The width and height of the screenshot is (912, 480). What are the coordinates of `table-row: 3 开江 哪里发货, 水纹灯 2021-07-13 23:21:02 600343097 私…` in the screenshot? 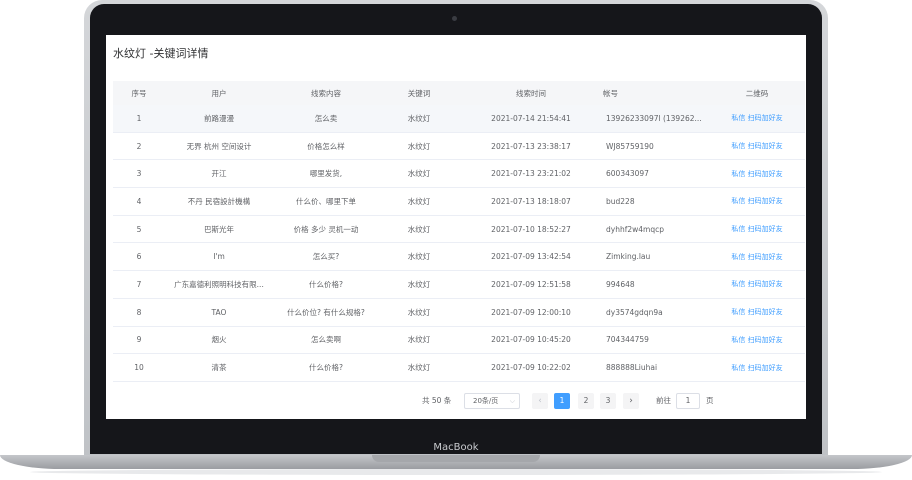 It's located at (459, 174).